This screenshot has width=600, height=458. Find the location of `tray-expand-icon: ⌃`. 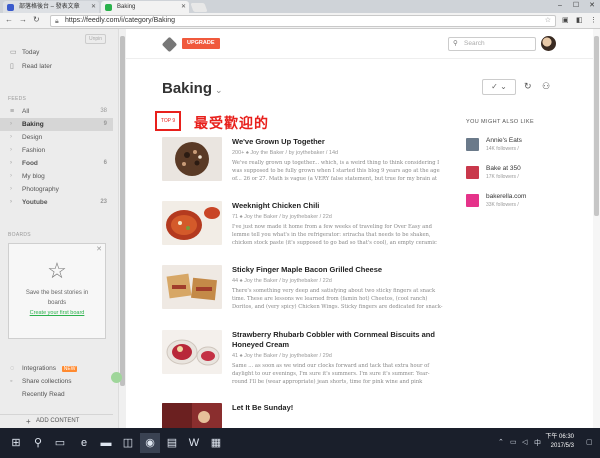

tray-expand-icon: ⌃ is located at coordinates (501, 442).